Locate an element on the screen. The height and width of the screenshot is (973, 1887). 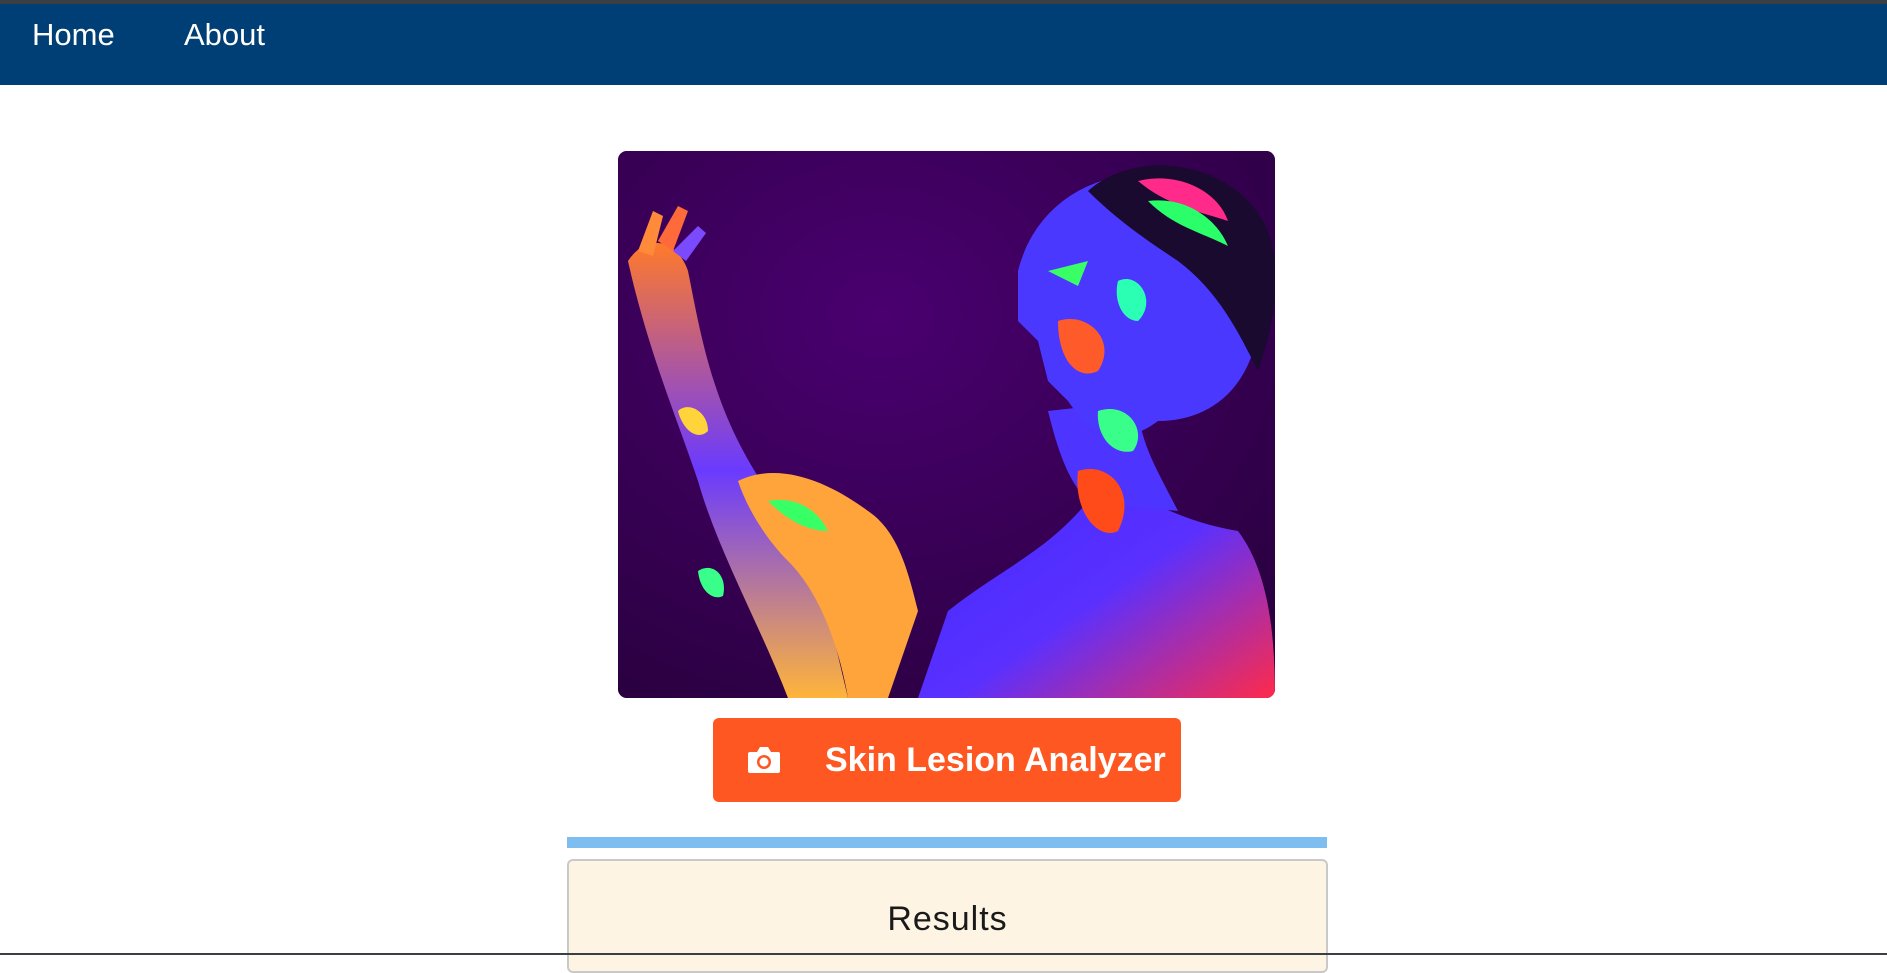
camera-icon is located at coordinates (764, 760).